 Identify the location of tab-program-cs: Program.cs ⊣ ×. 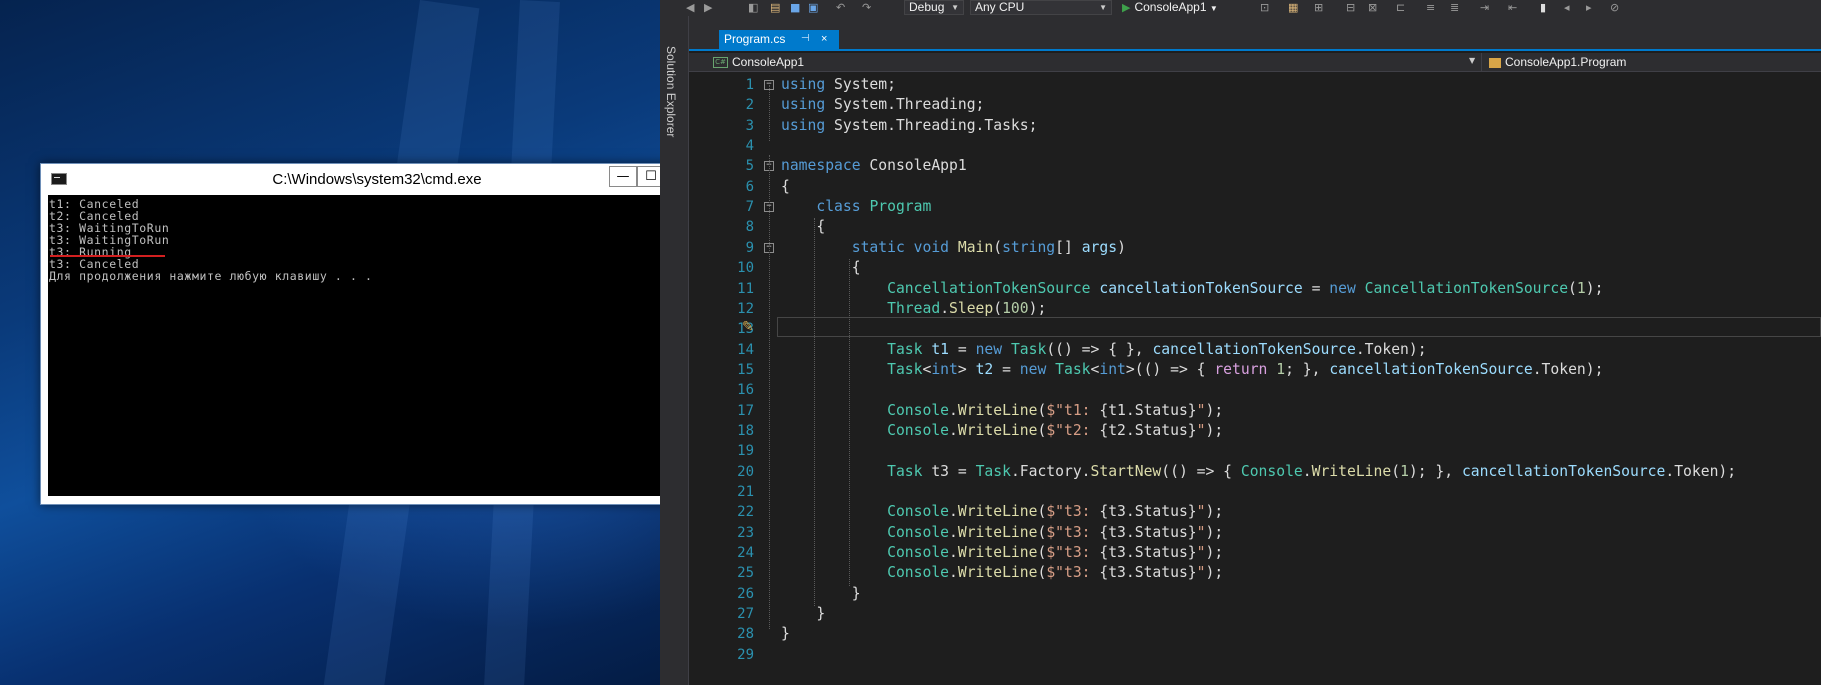
(779, 39).